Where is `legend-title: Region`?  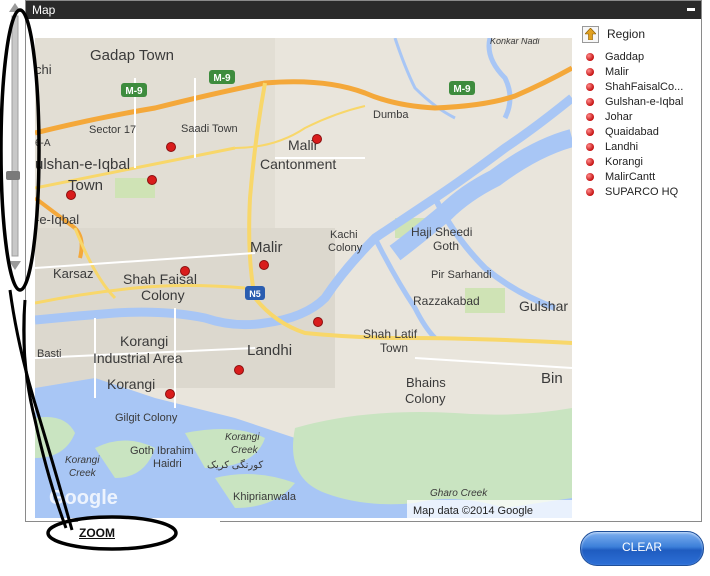 legend-title: Region is located at coordinates (626, 34).